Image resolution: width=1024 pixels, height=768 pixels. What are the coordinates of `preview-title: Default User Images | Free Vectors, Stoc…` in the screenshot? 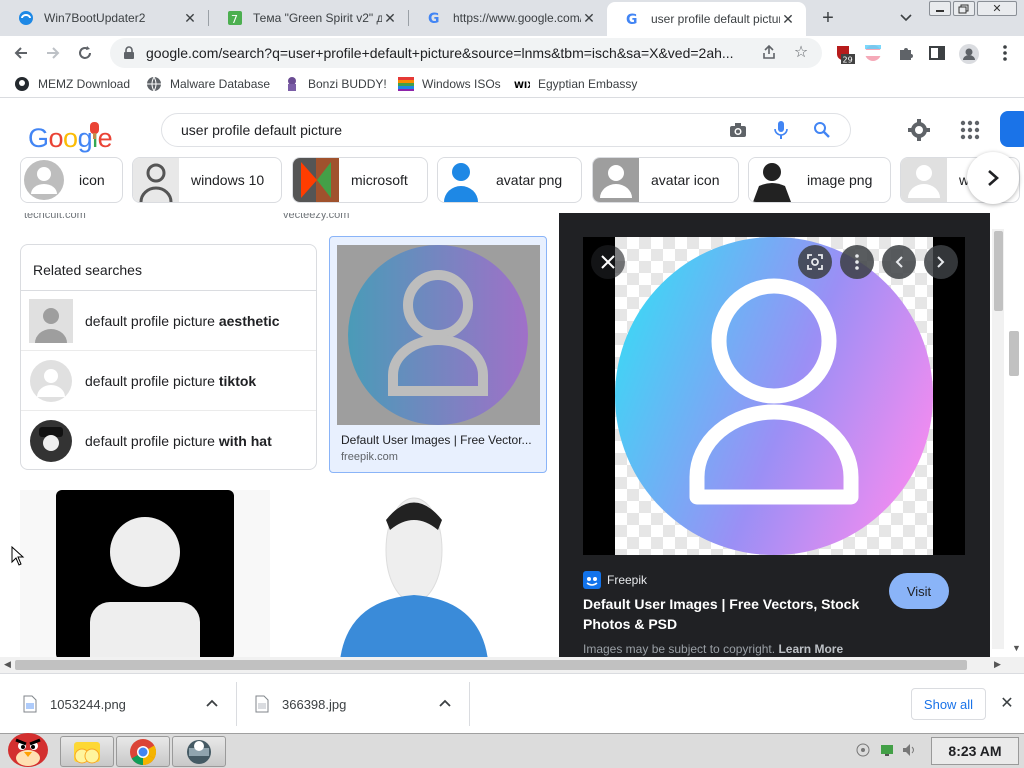 It's located at (733, 614).